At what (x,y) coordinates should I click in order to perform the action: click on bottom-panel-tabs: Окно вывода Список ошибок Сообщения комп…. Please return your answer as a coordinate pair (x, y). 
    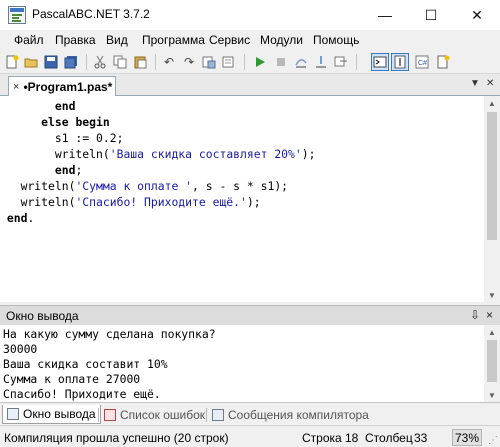
    Looking at the image, I should click on (250, 413).